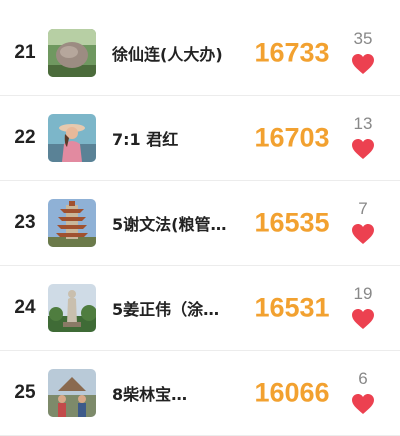 Image resolution: width=400 pixels, height=436 pixels. I want to click on like-count: 35, so click(363, 38).